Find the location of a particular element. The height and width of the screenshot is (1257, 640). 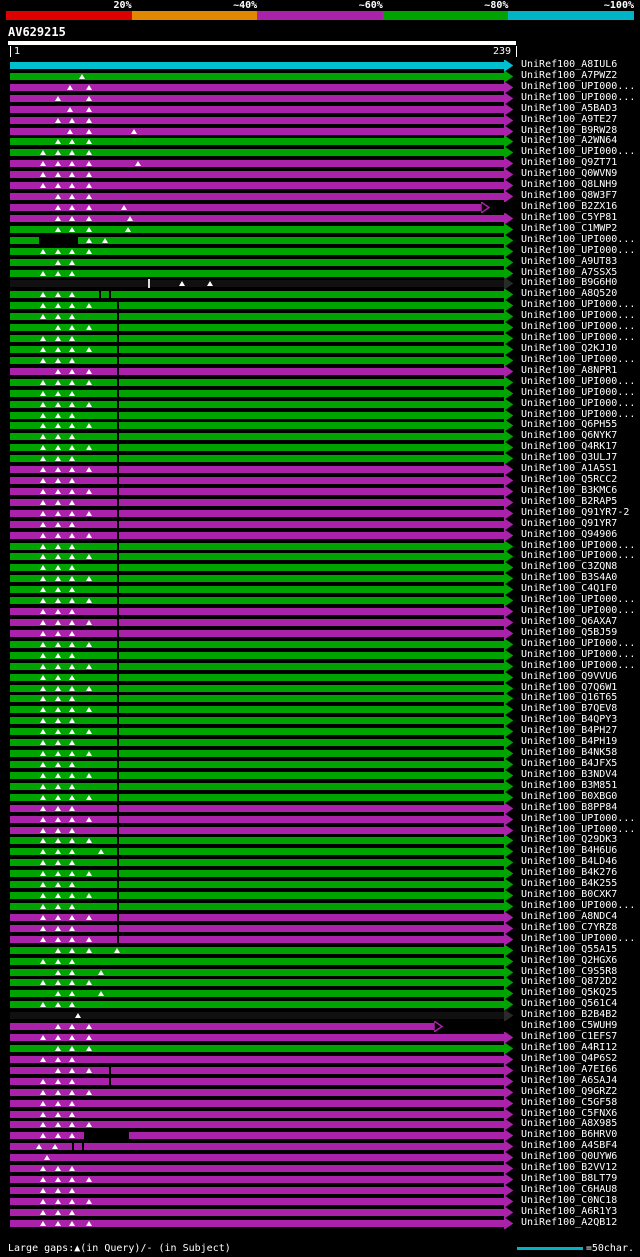

hit-label: UniRef100_Q9GRZ2 is located at coordinates (569, 1092).